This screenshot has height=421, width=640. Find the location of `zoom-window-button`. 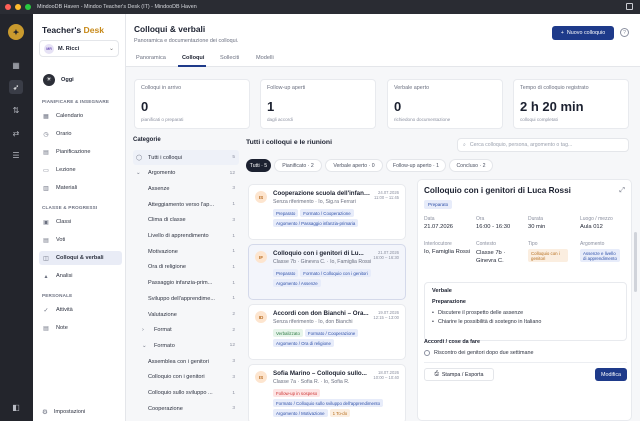

zoom-window-button is located at coordinates (28, 7).